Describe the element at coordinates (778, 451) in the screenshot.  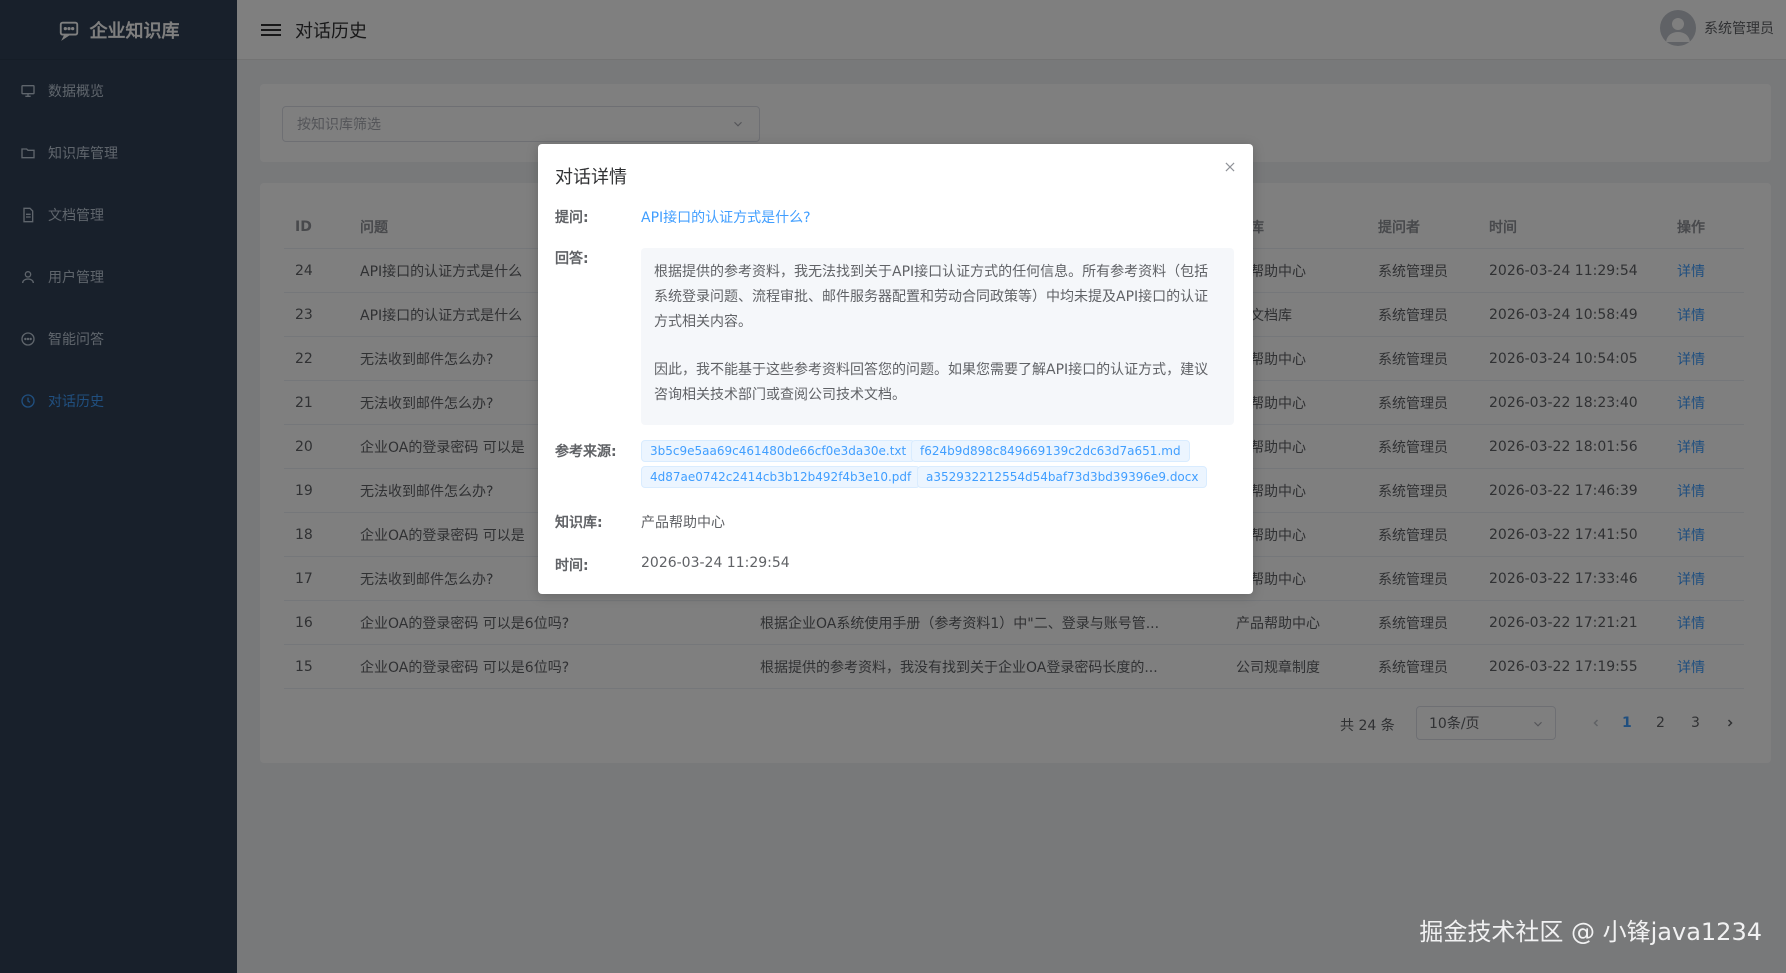
I see `source-tag: 3b5c9e5aa69c461480de66cf0e3da30e.txt` at that location.